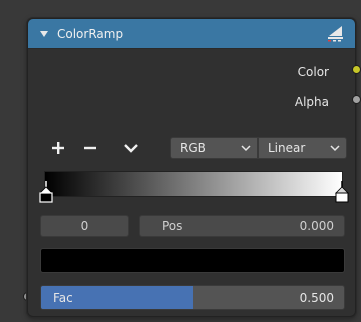 This screenshot has height=322, width=361. I want to click on ramp-menu-button, so click(131, 148).